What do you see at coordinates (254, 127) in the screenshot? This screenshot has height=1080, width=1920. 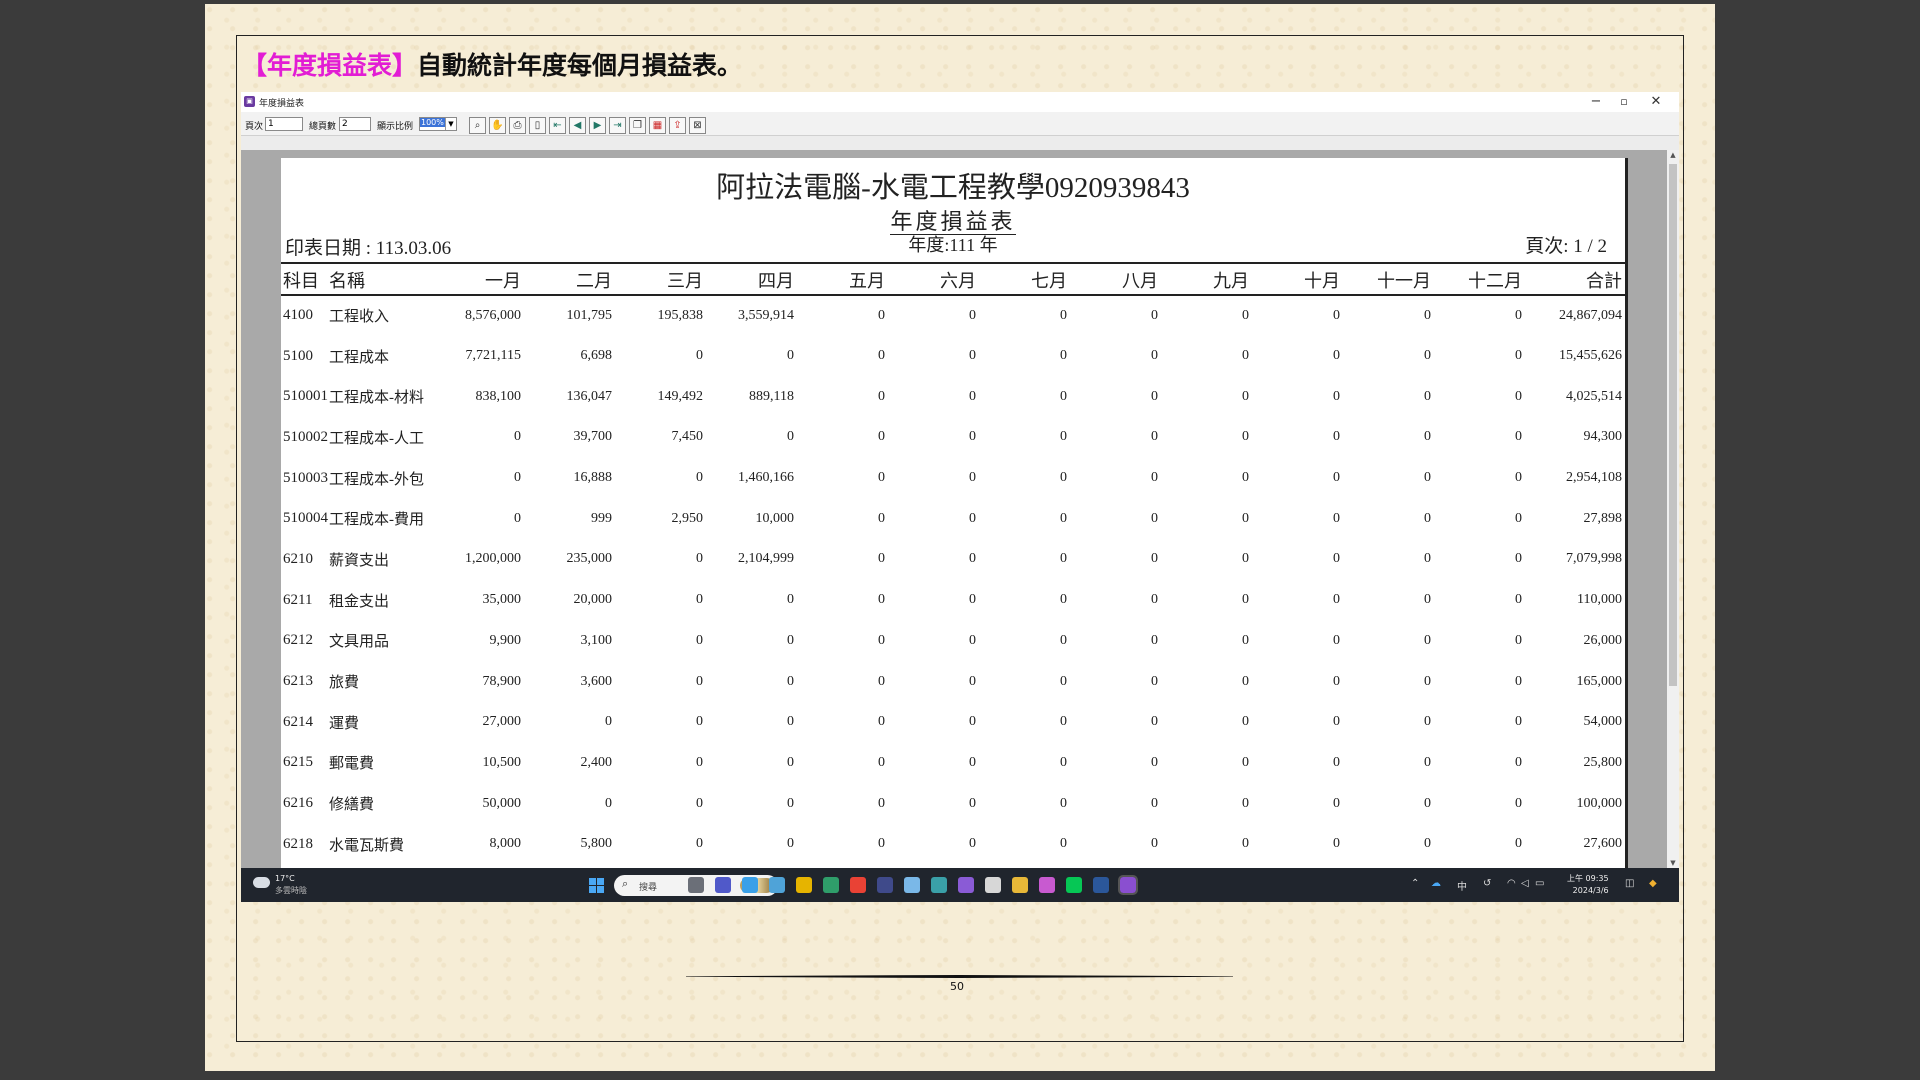 I see `page-label: 頁次` at bounding box center [254, 127].